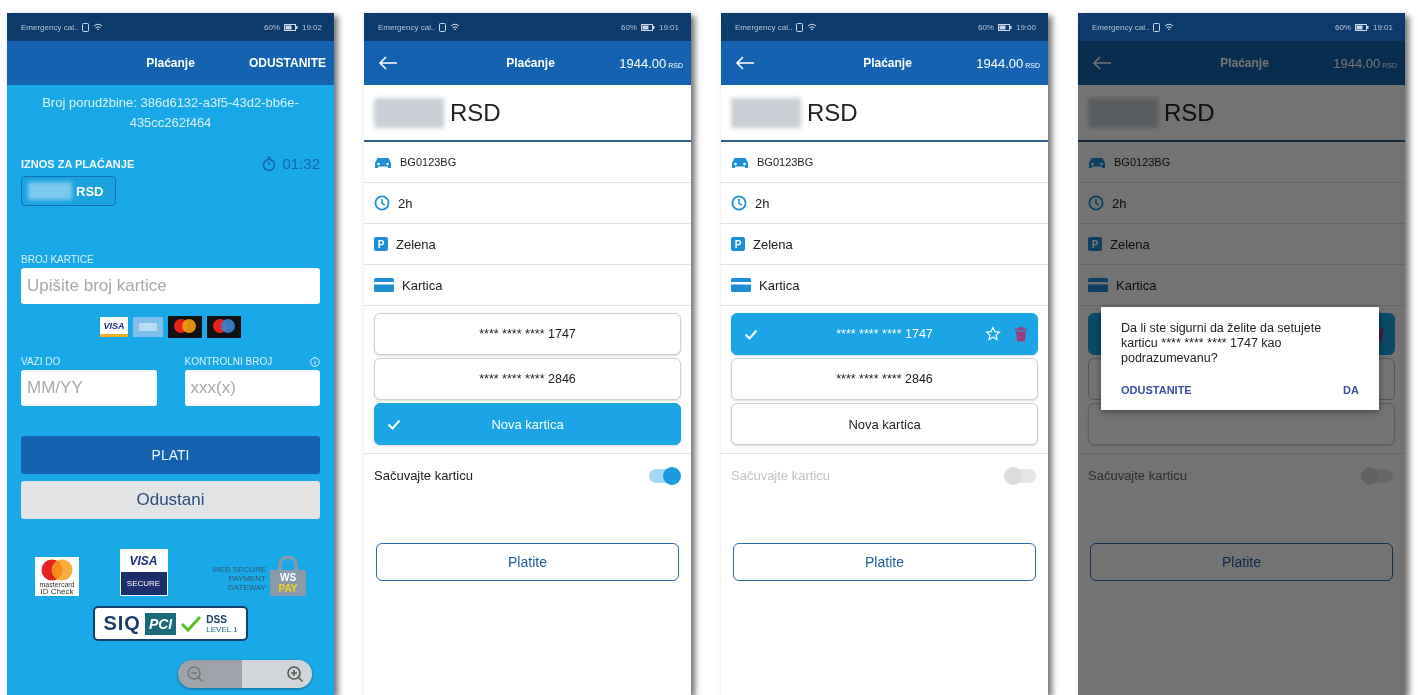 This screenshot has height=695, width=1418. What do you see at coordinates (269, 163) in the screenshot?
I see `stopwatch-icon` at bounding box center [269, 163].